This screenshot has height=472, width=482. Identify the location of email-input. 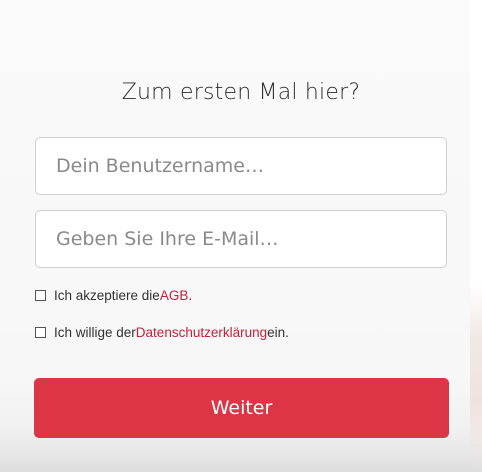
(241, 239).